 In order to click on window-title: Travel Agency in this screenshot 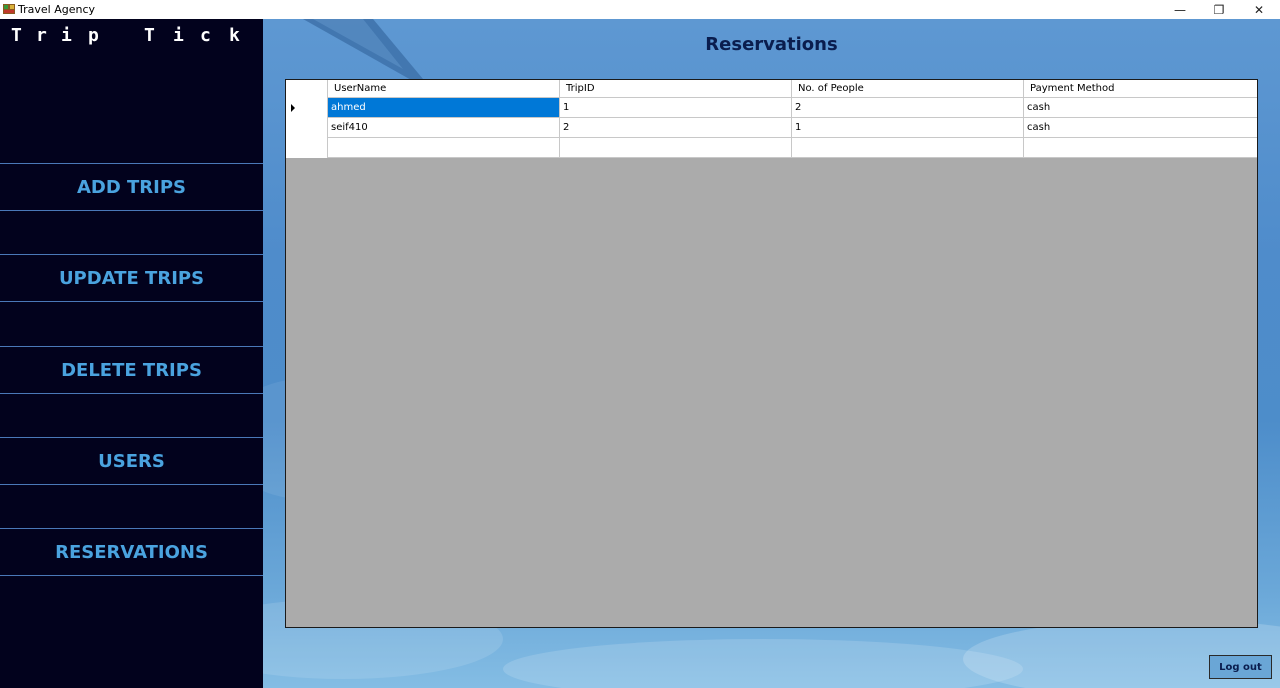, I will do `click(56, 9)`.